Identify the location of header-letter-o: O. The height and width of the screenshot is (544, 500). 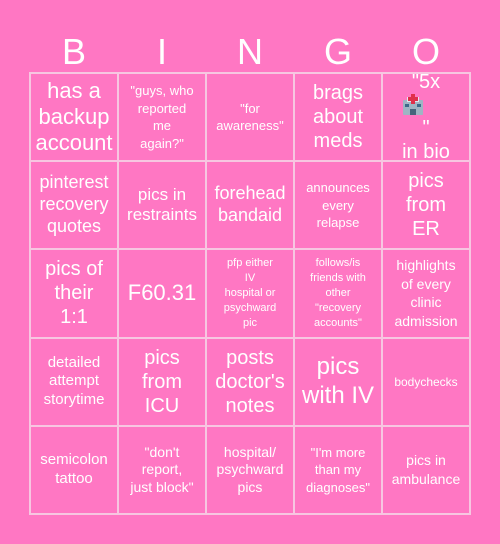
(425, 51).